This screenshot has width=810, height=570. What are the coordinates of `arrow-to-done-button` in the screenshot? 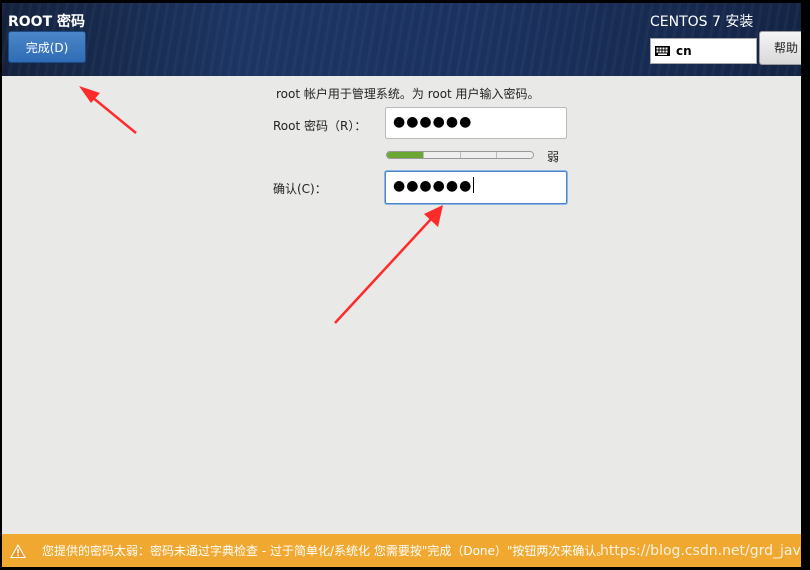 It's located at (108, 110).